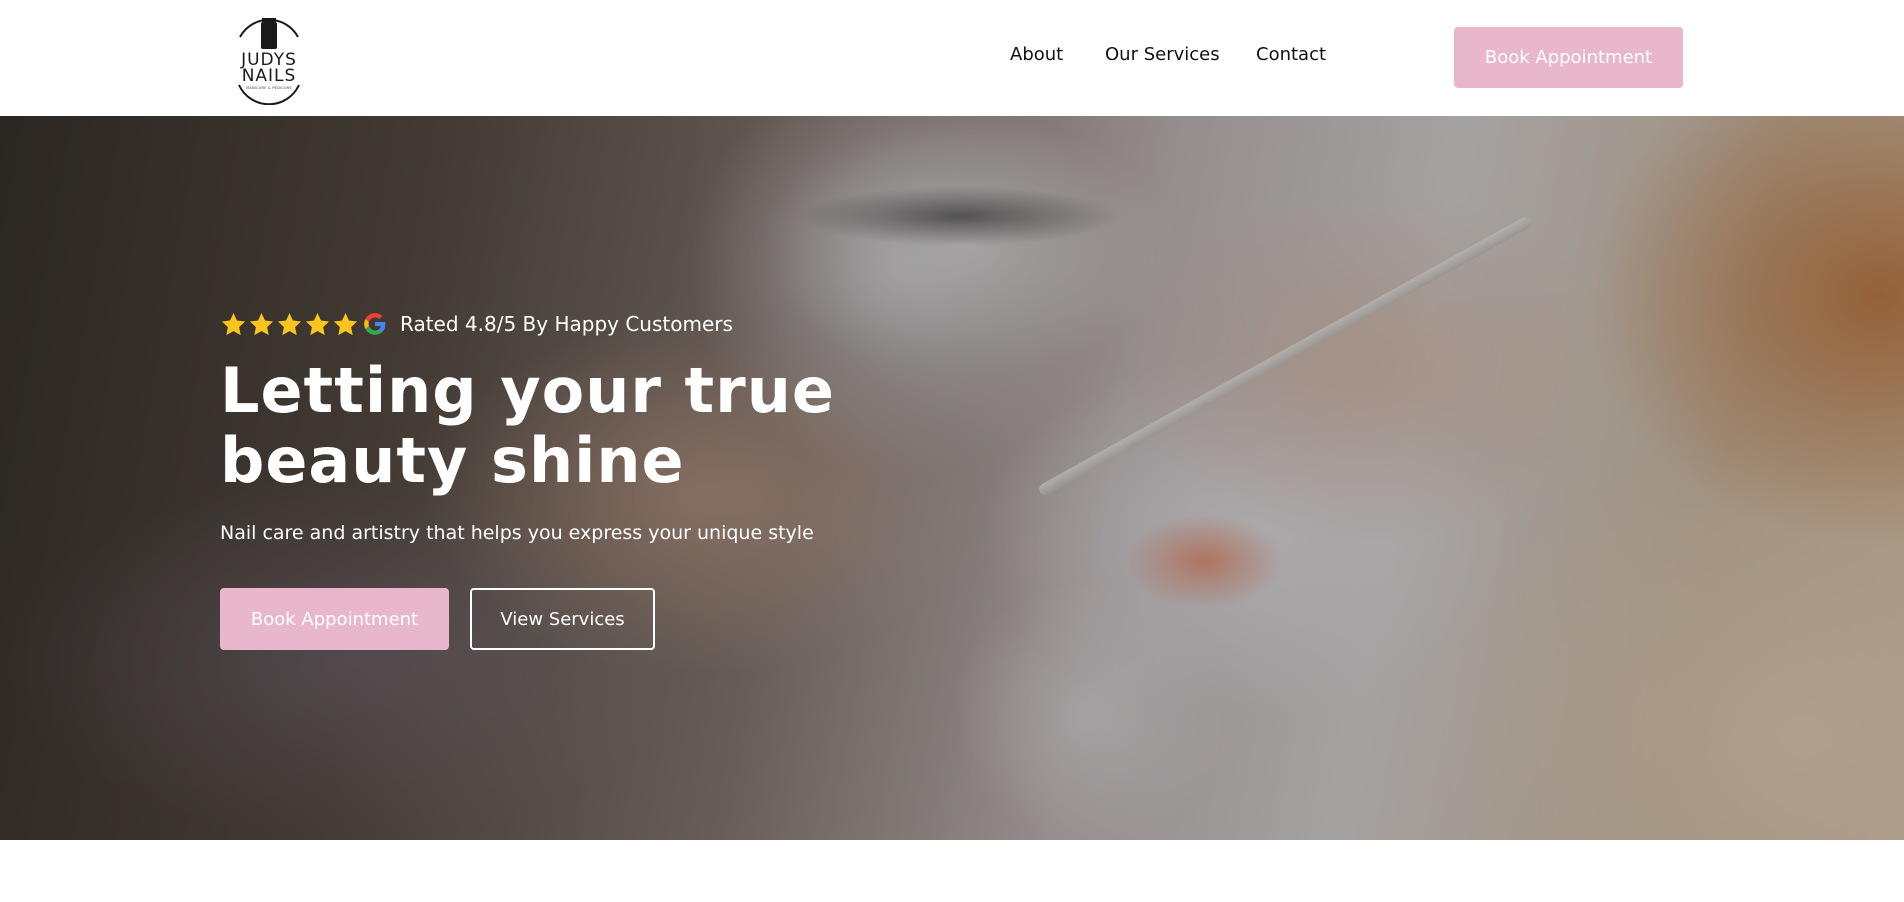  What do you see at coordinates (269, 88) in the screenshot?
I see `logo-tagline: manicure & pedicure` at bounding box center [269, 88].